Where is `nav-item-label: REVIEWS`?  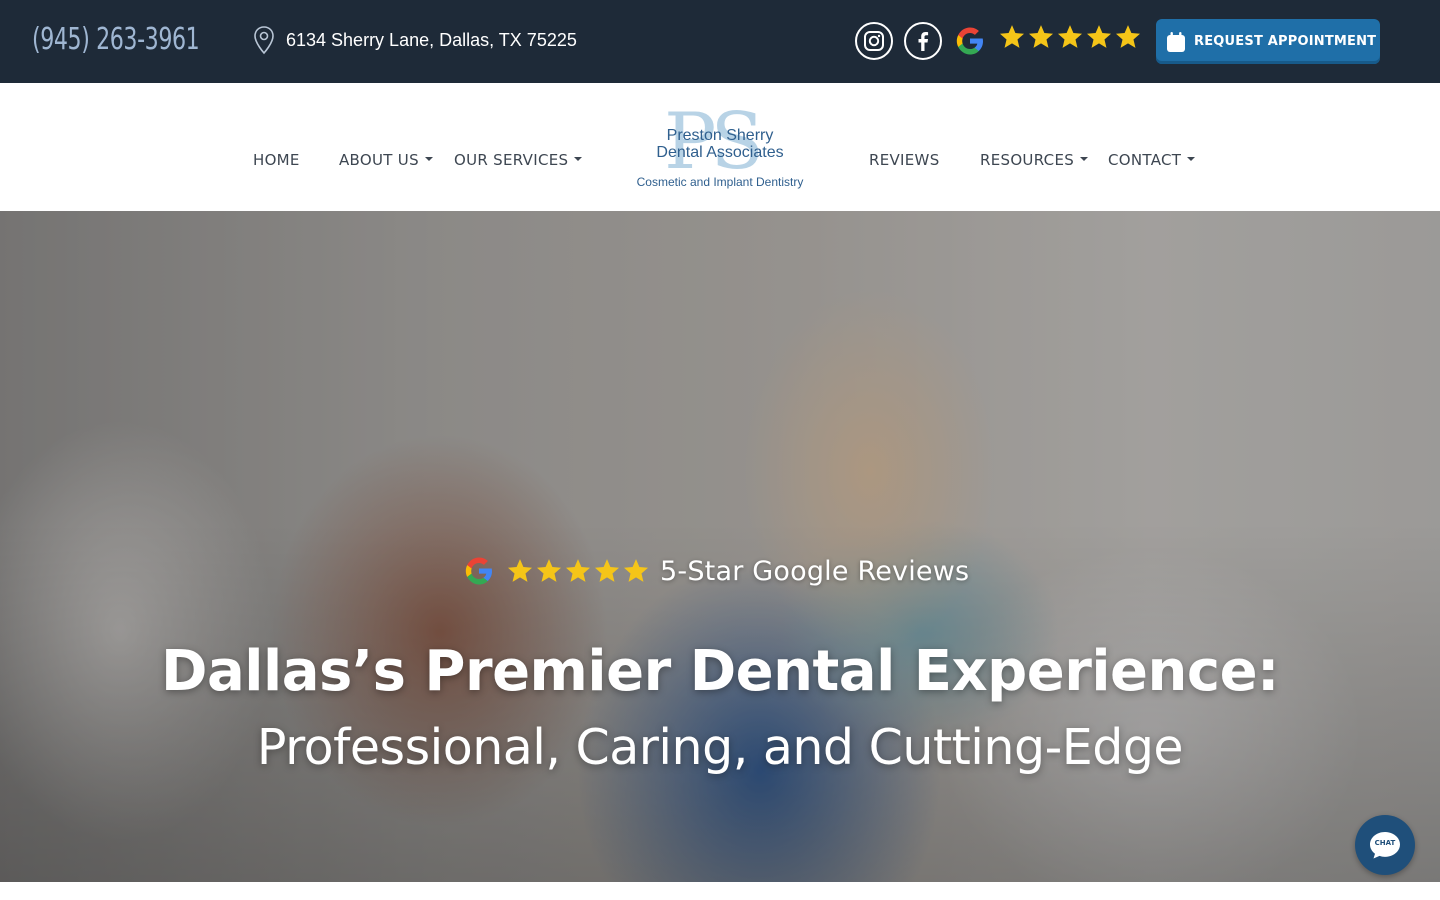
nav-item-label: REVIEWS is located at coordinates (904, 160).